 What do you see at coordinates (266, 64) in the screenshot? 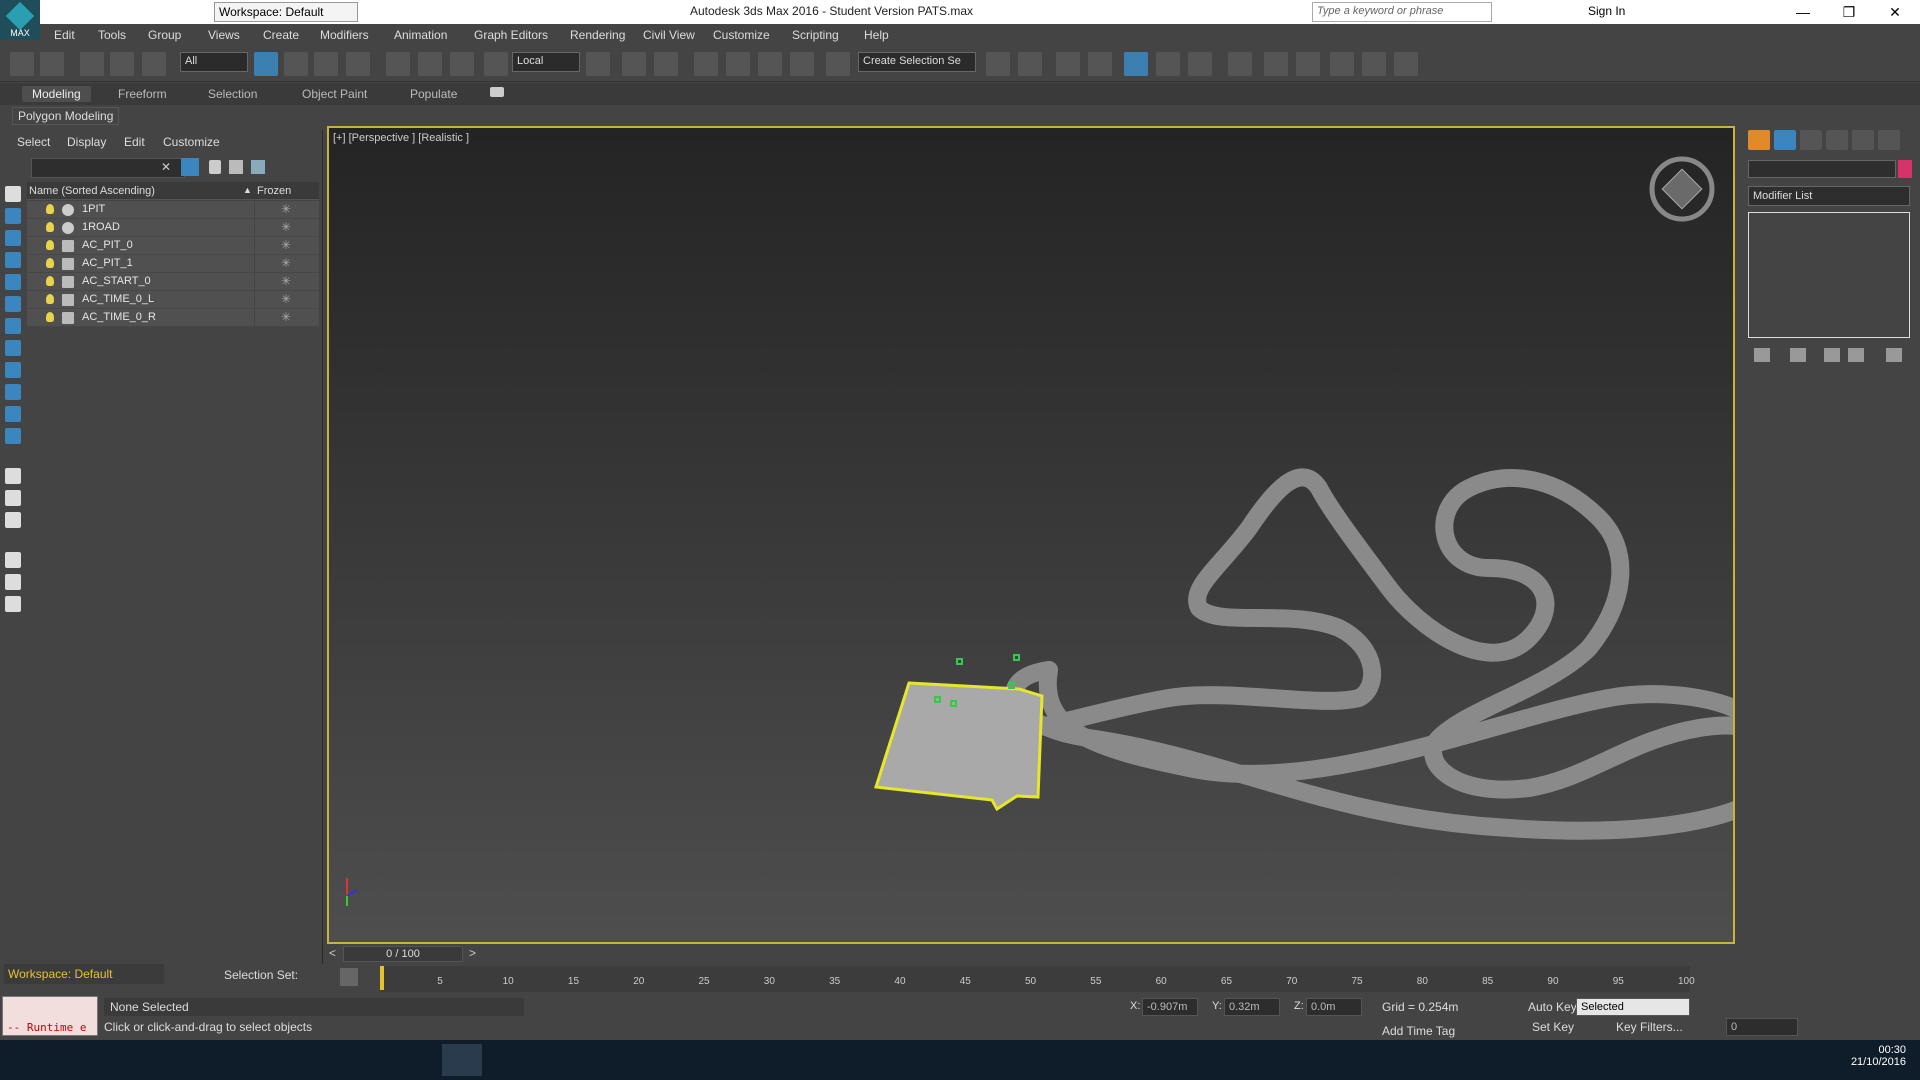
I see `select-object-icon` at bounding box center [266, 64].